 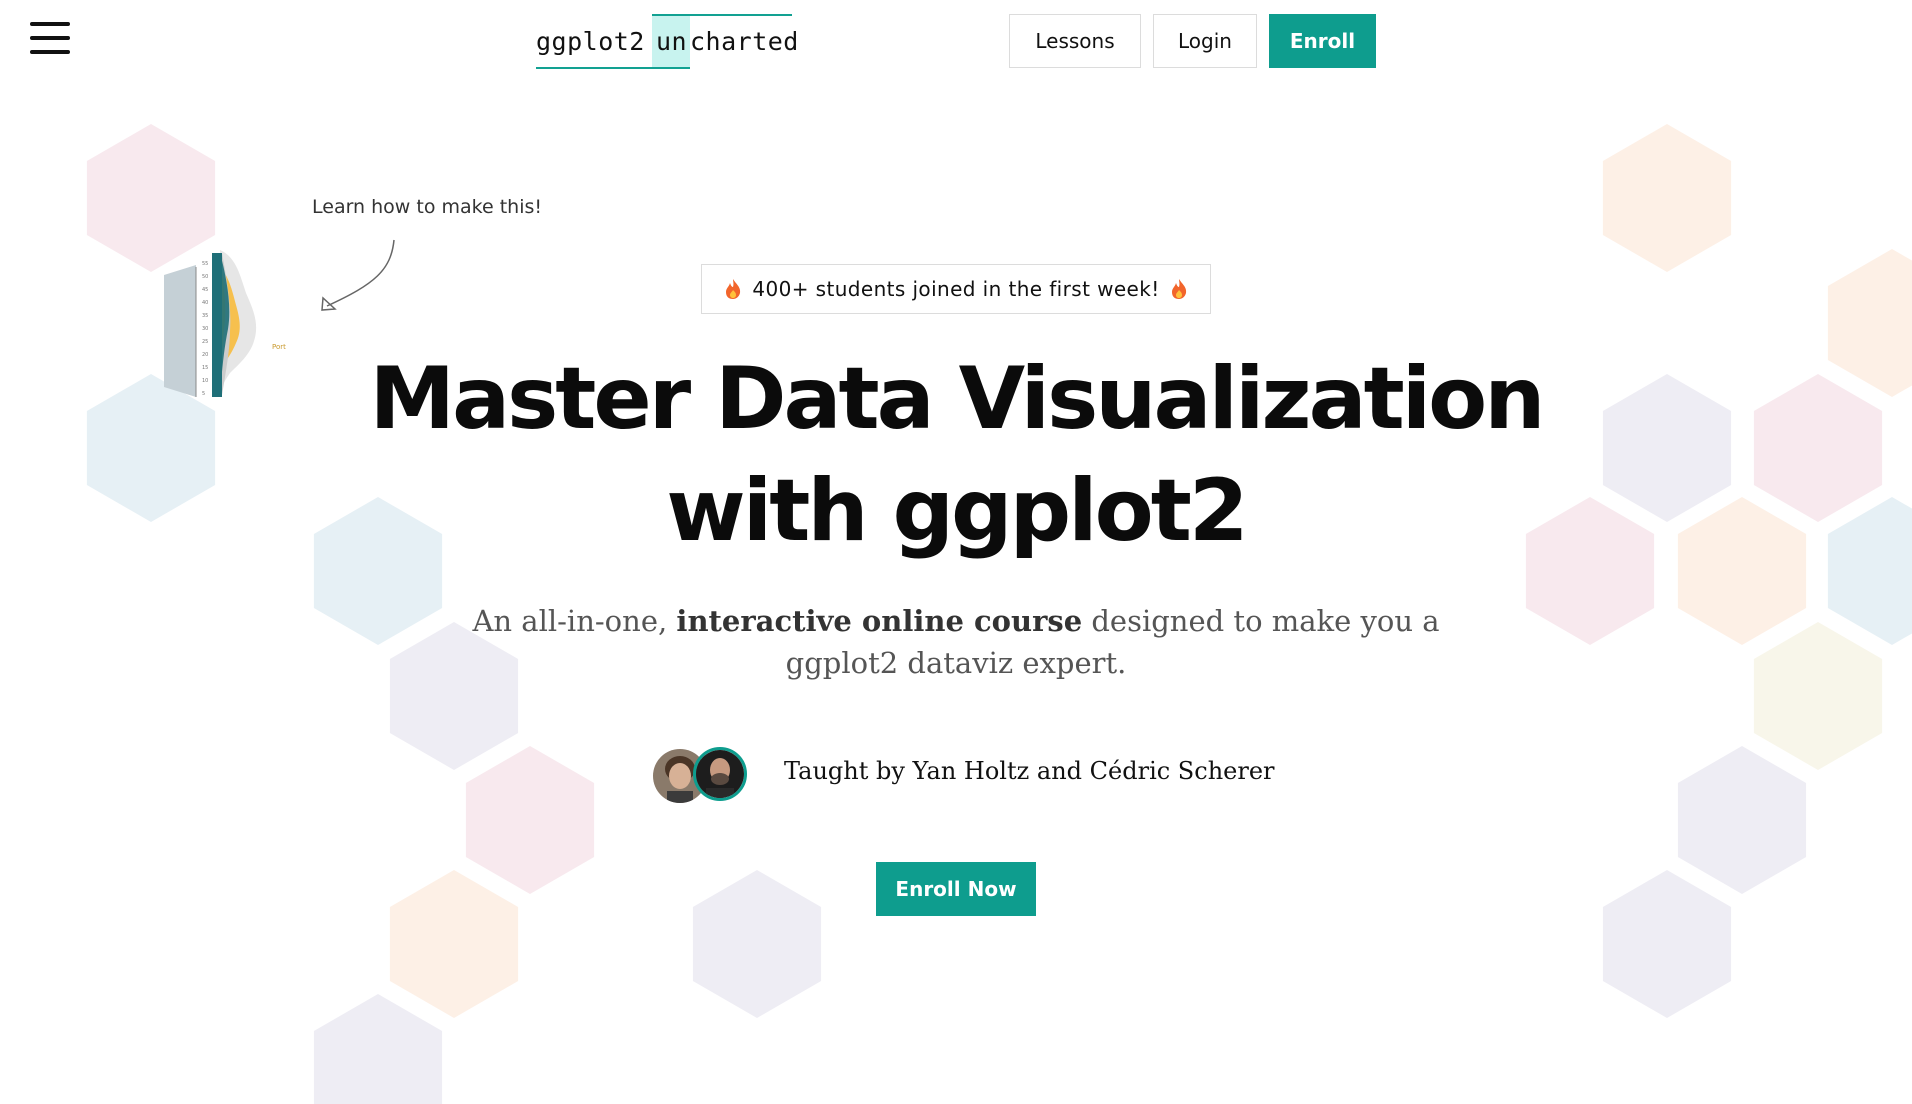 What do you see at coordinates (574, 621) in the screenshot?
I see `subtitle-pre: An all-in-one,` at bounding box center [574, 621].